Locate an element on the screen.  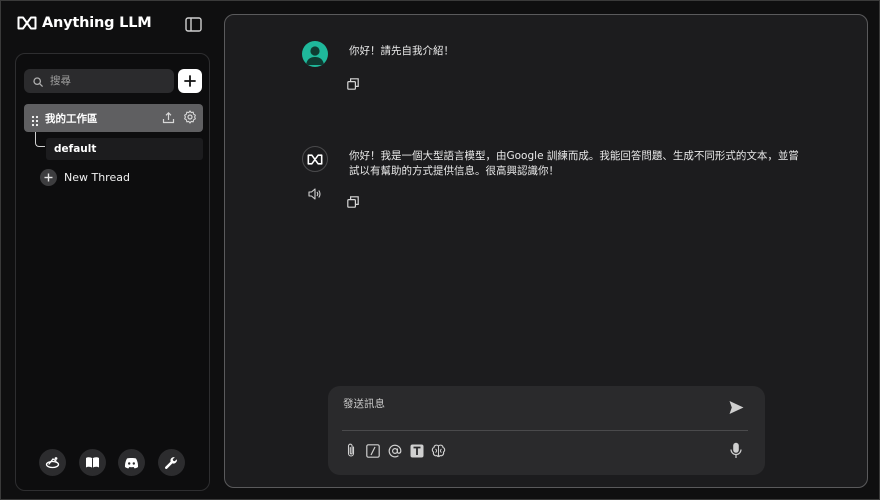
drag-handle-icon is located at coordinates (35, 119).